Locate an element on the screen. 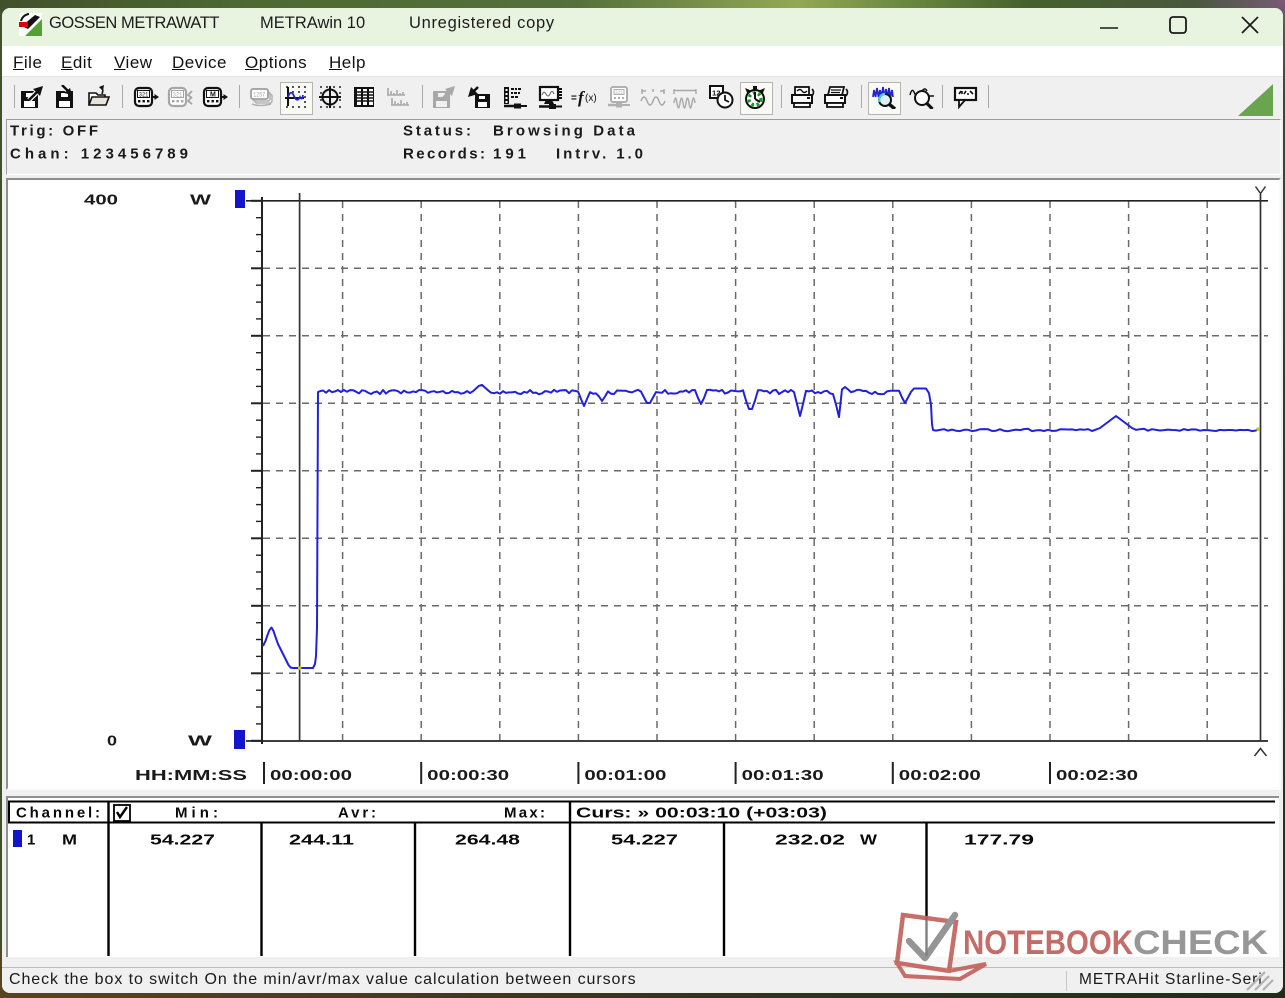 This screenshot has height=998, width=1285. svg-text: 244.11 is located at coordinates (321, 840).